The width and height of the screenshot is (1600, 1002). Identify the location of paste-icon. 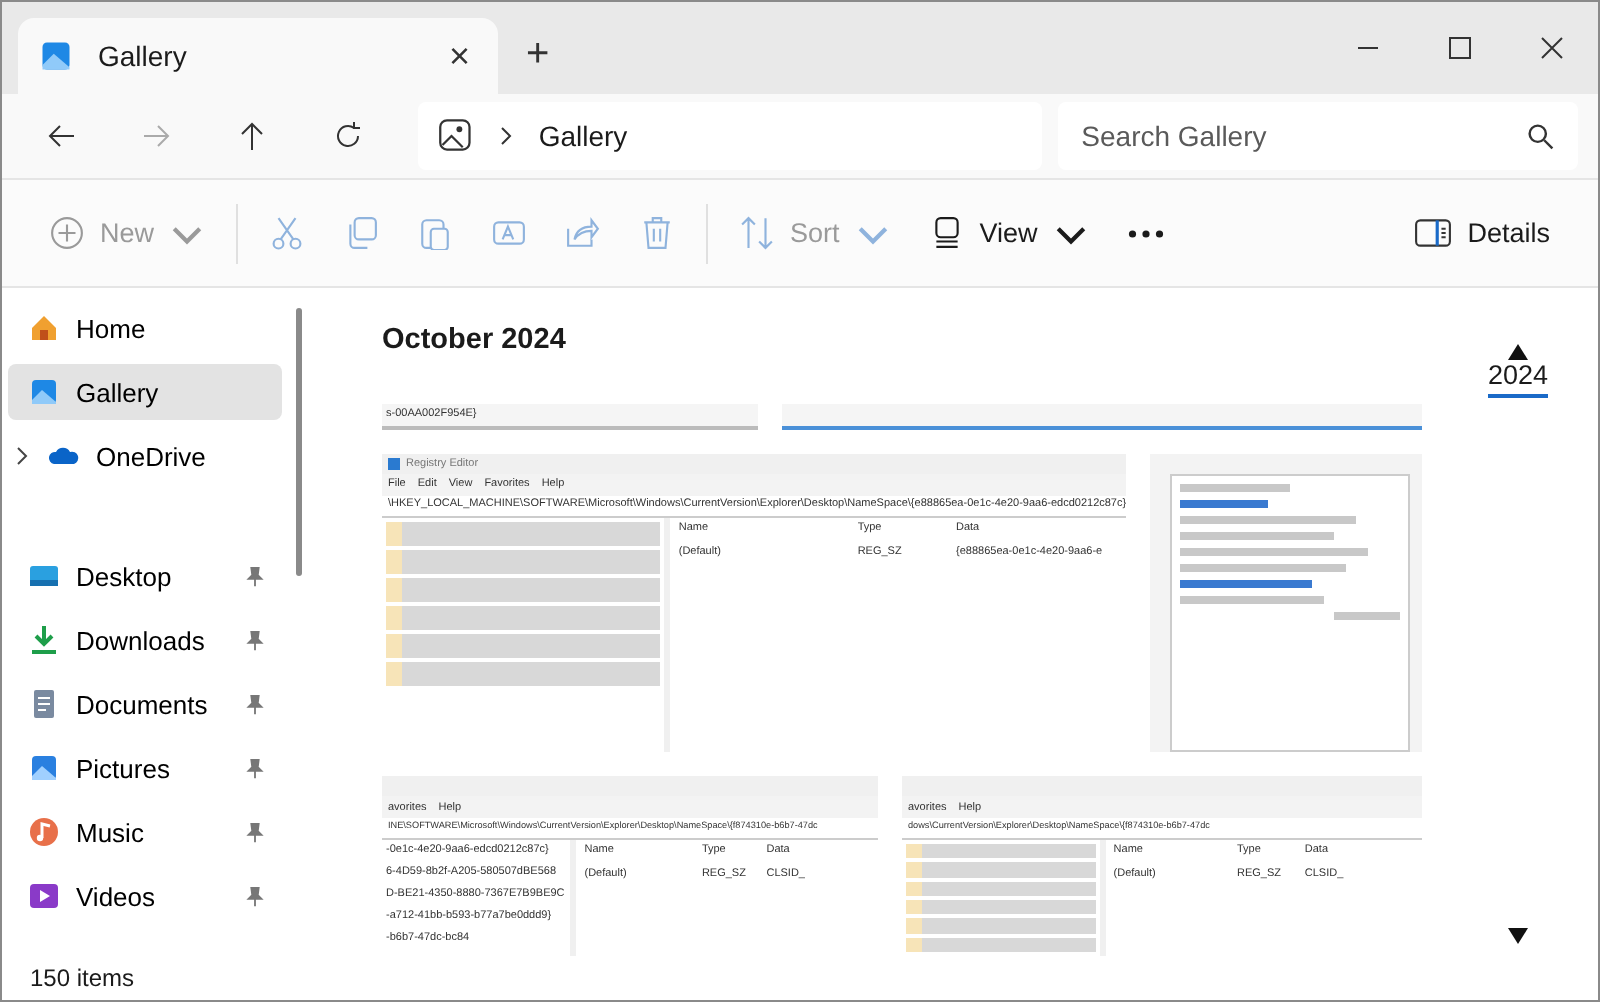
(435, 233).